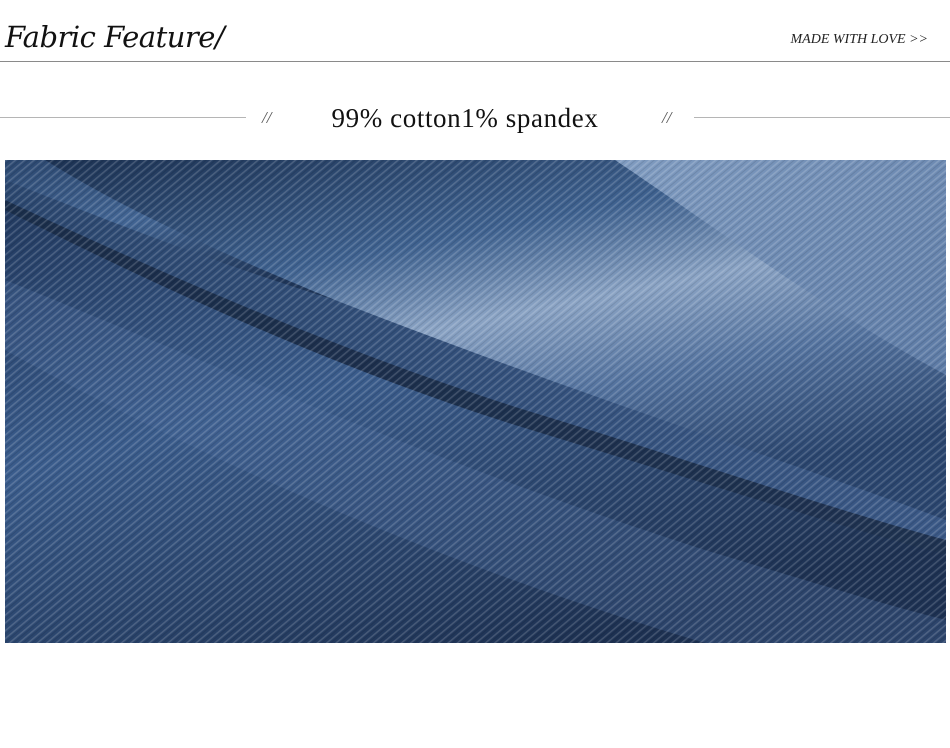 The height and width of the screenshot is (748, 950). Describe the element at coordinates (667, 117) in the screenshot. I see `slash-mark-right: //` at that location.